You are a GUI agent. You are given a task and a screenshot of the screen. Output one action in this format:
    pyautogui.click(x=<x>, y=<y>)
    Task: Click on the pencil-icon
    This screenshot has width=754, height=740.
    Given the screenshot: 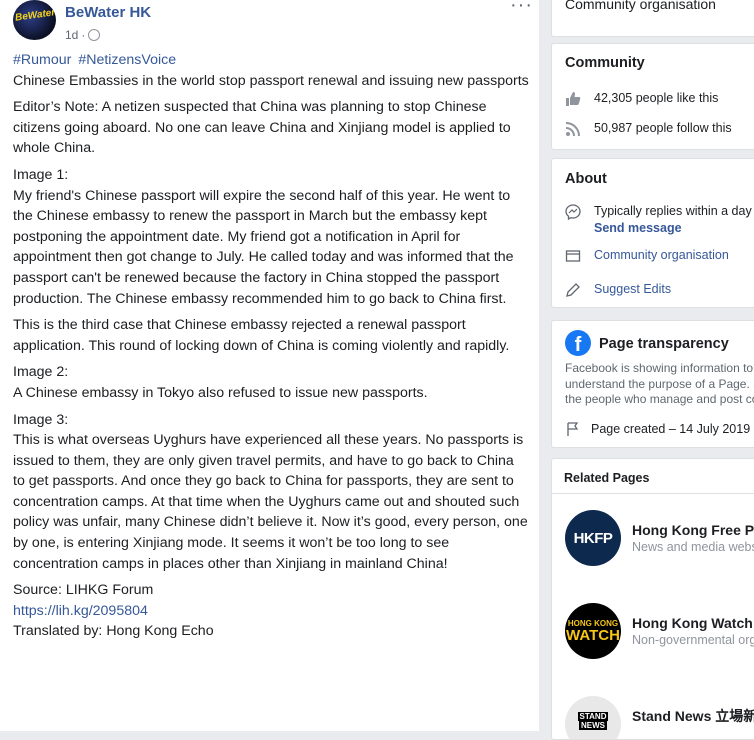 What is the action you would take?
    pyautogui.click(x=573, y=290)
    